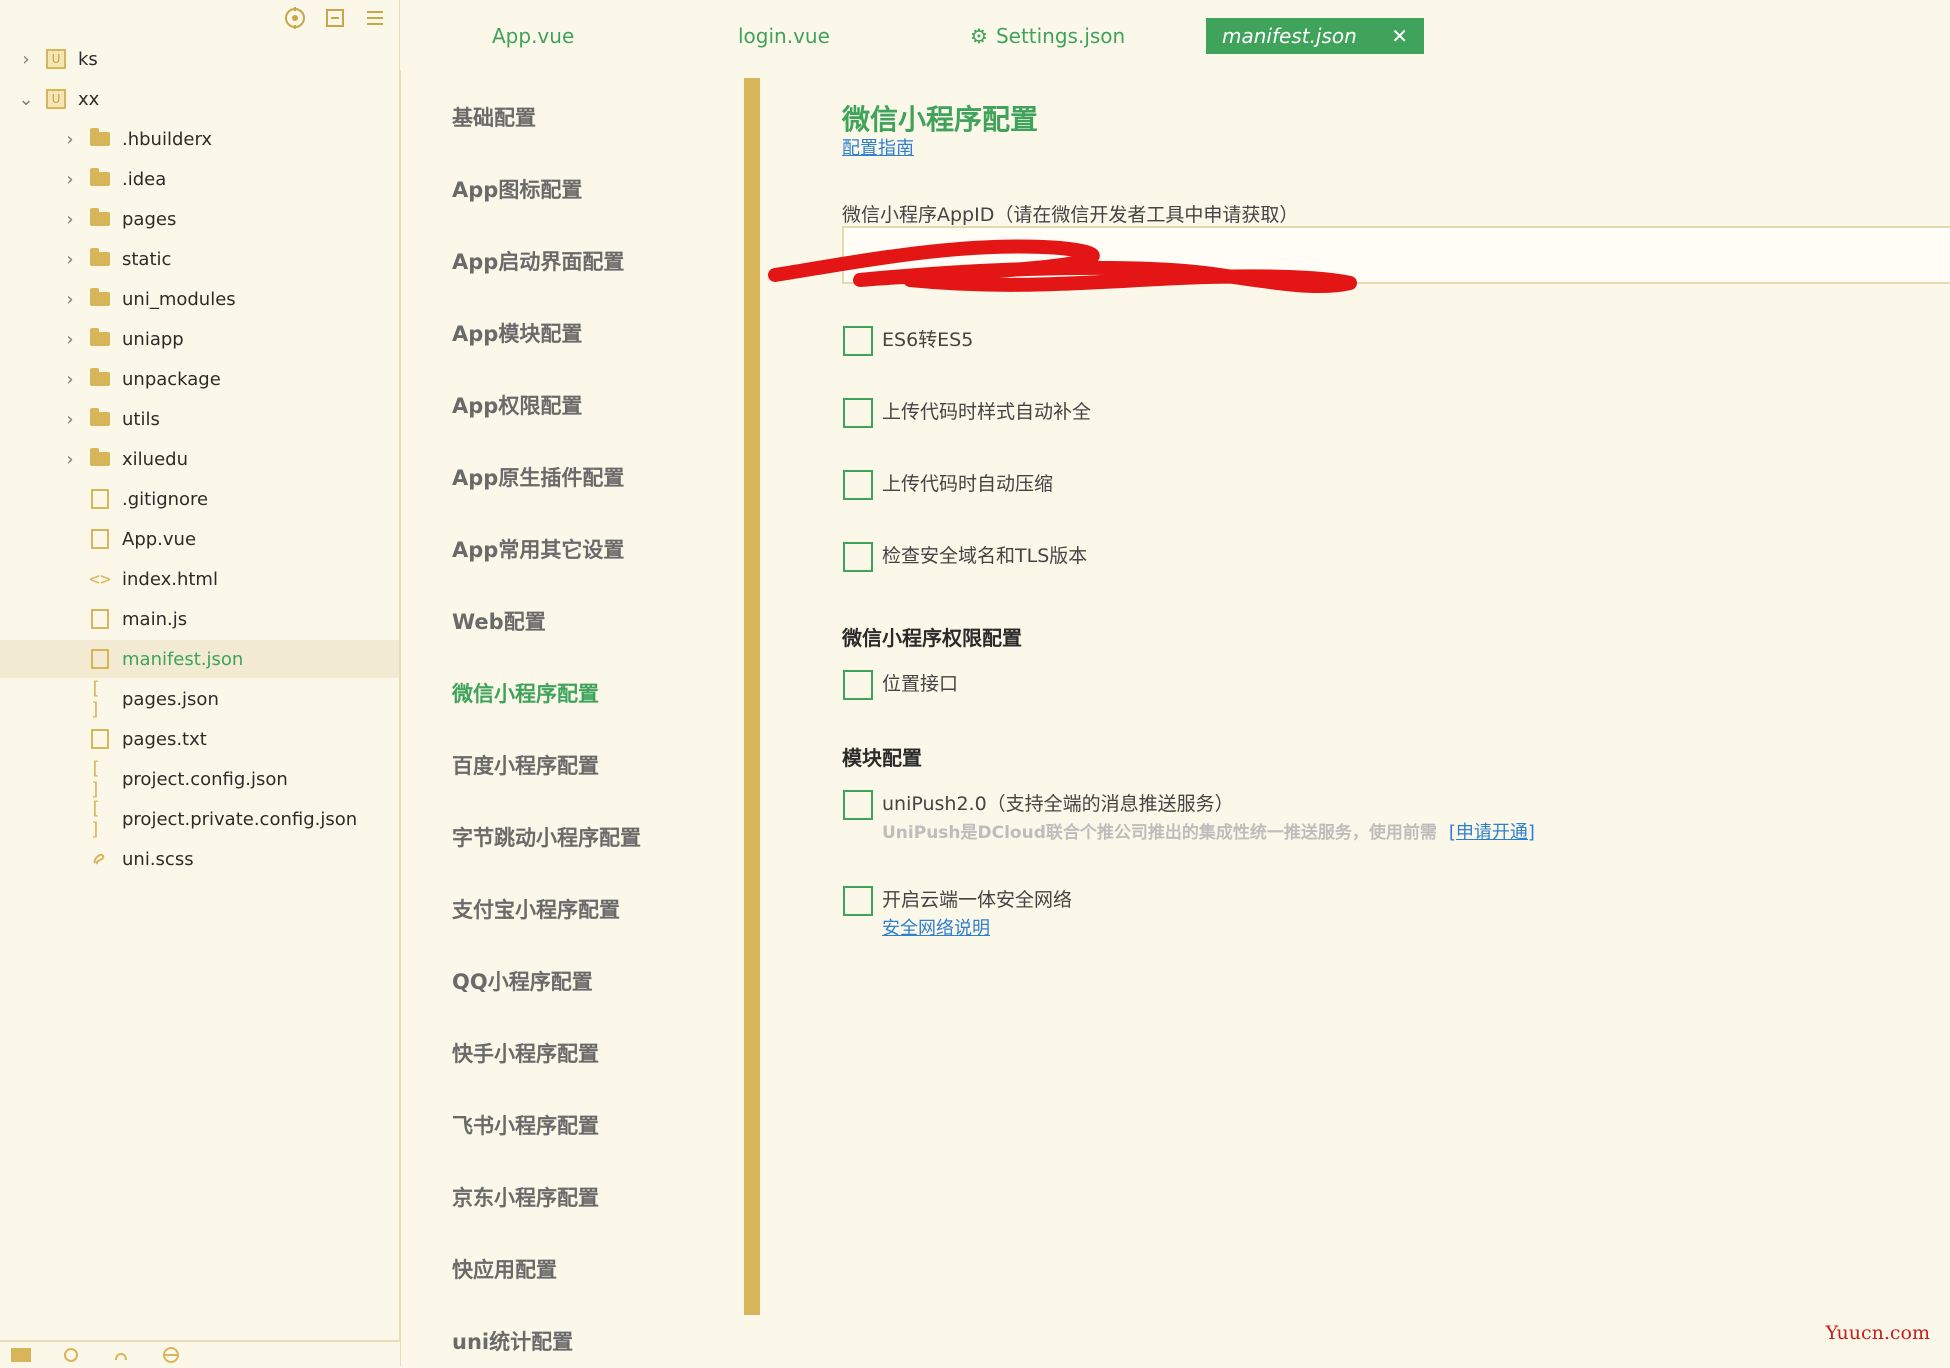 The height and width of the screenshot is (1368, 1950). What do you see at coordinates (499, 621) in the screenshot?
I see `nav-item-web: Web配置` at bounding box center [499, 621].